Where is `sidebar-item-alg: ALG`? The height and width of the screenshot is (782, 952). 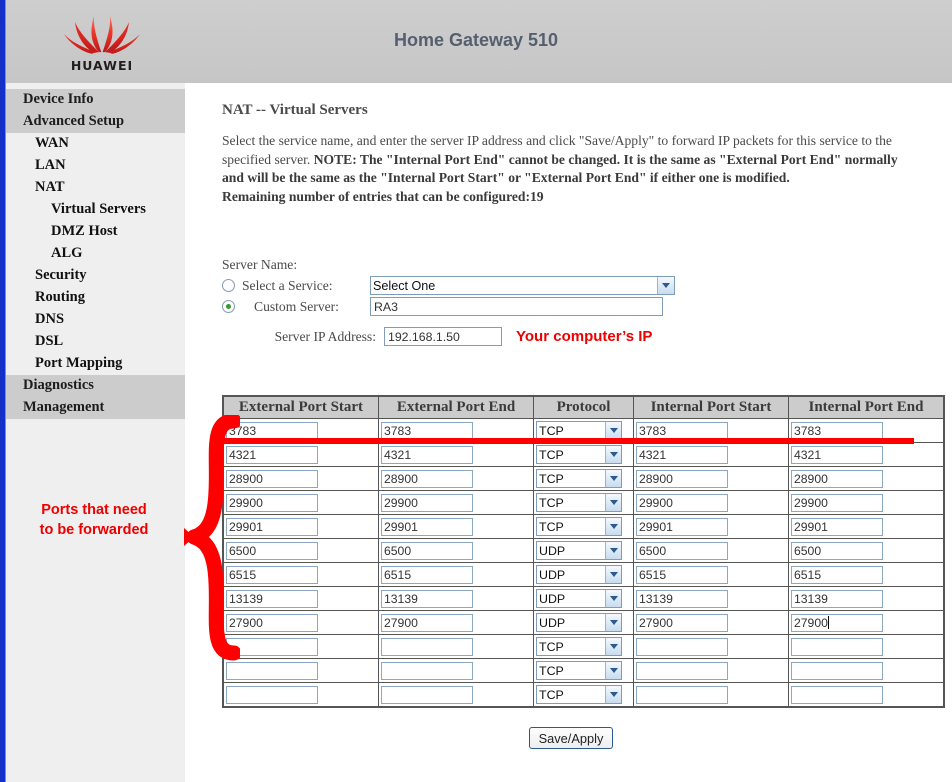
sidebar-item-alg: ALG is located at coordinates (95, 254).